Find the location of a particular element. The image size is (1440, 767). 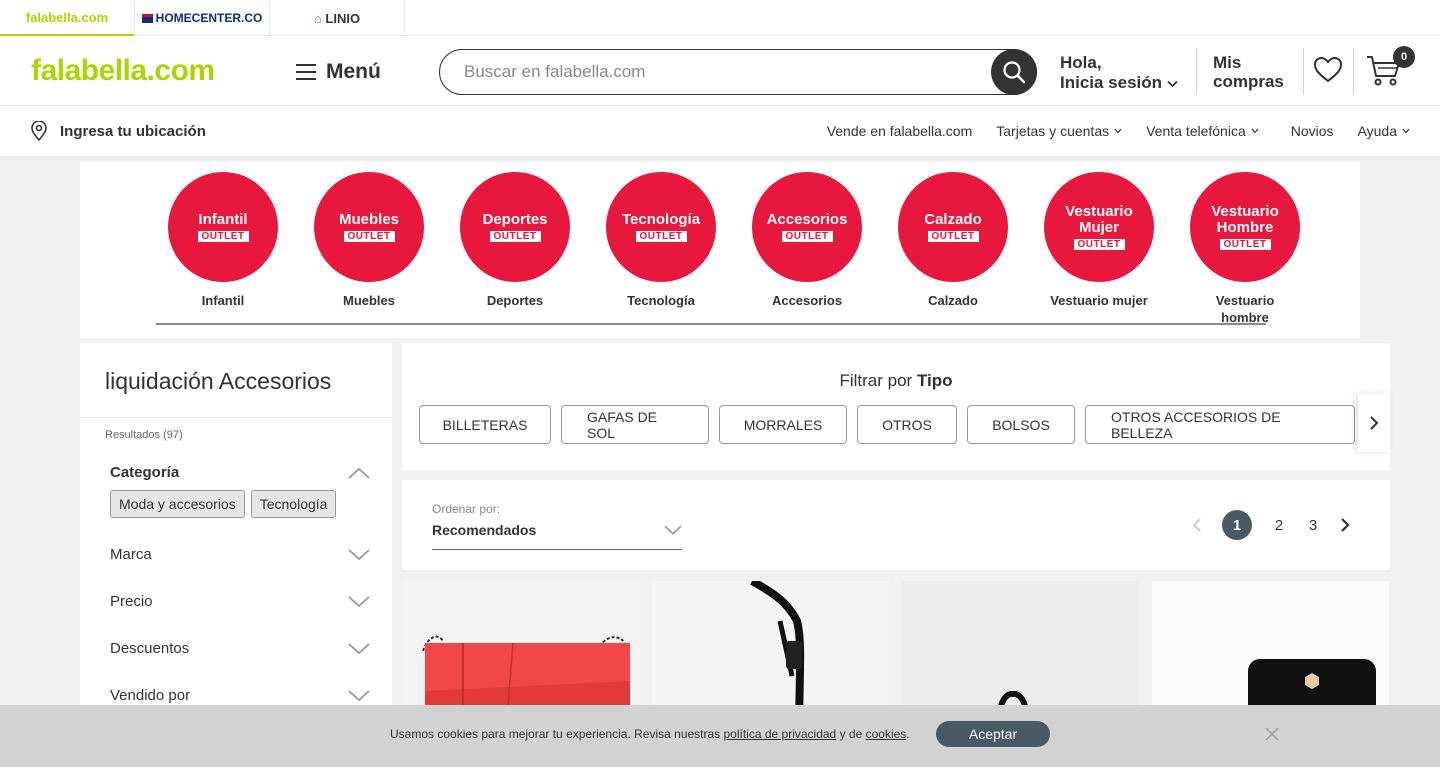

category-chips: Moda y accesorios Tecnología is located at coordinates (223, 504).